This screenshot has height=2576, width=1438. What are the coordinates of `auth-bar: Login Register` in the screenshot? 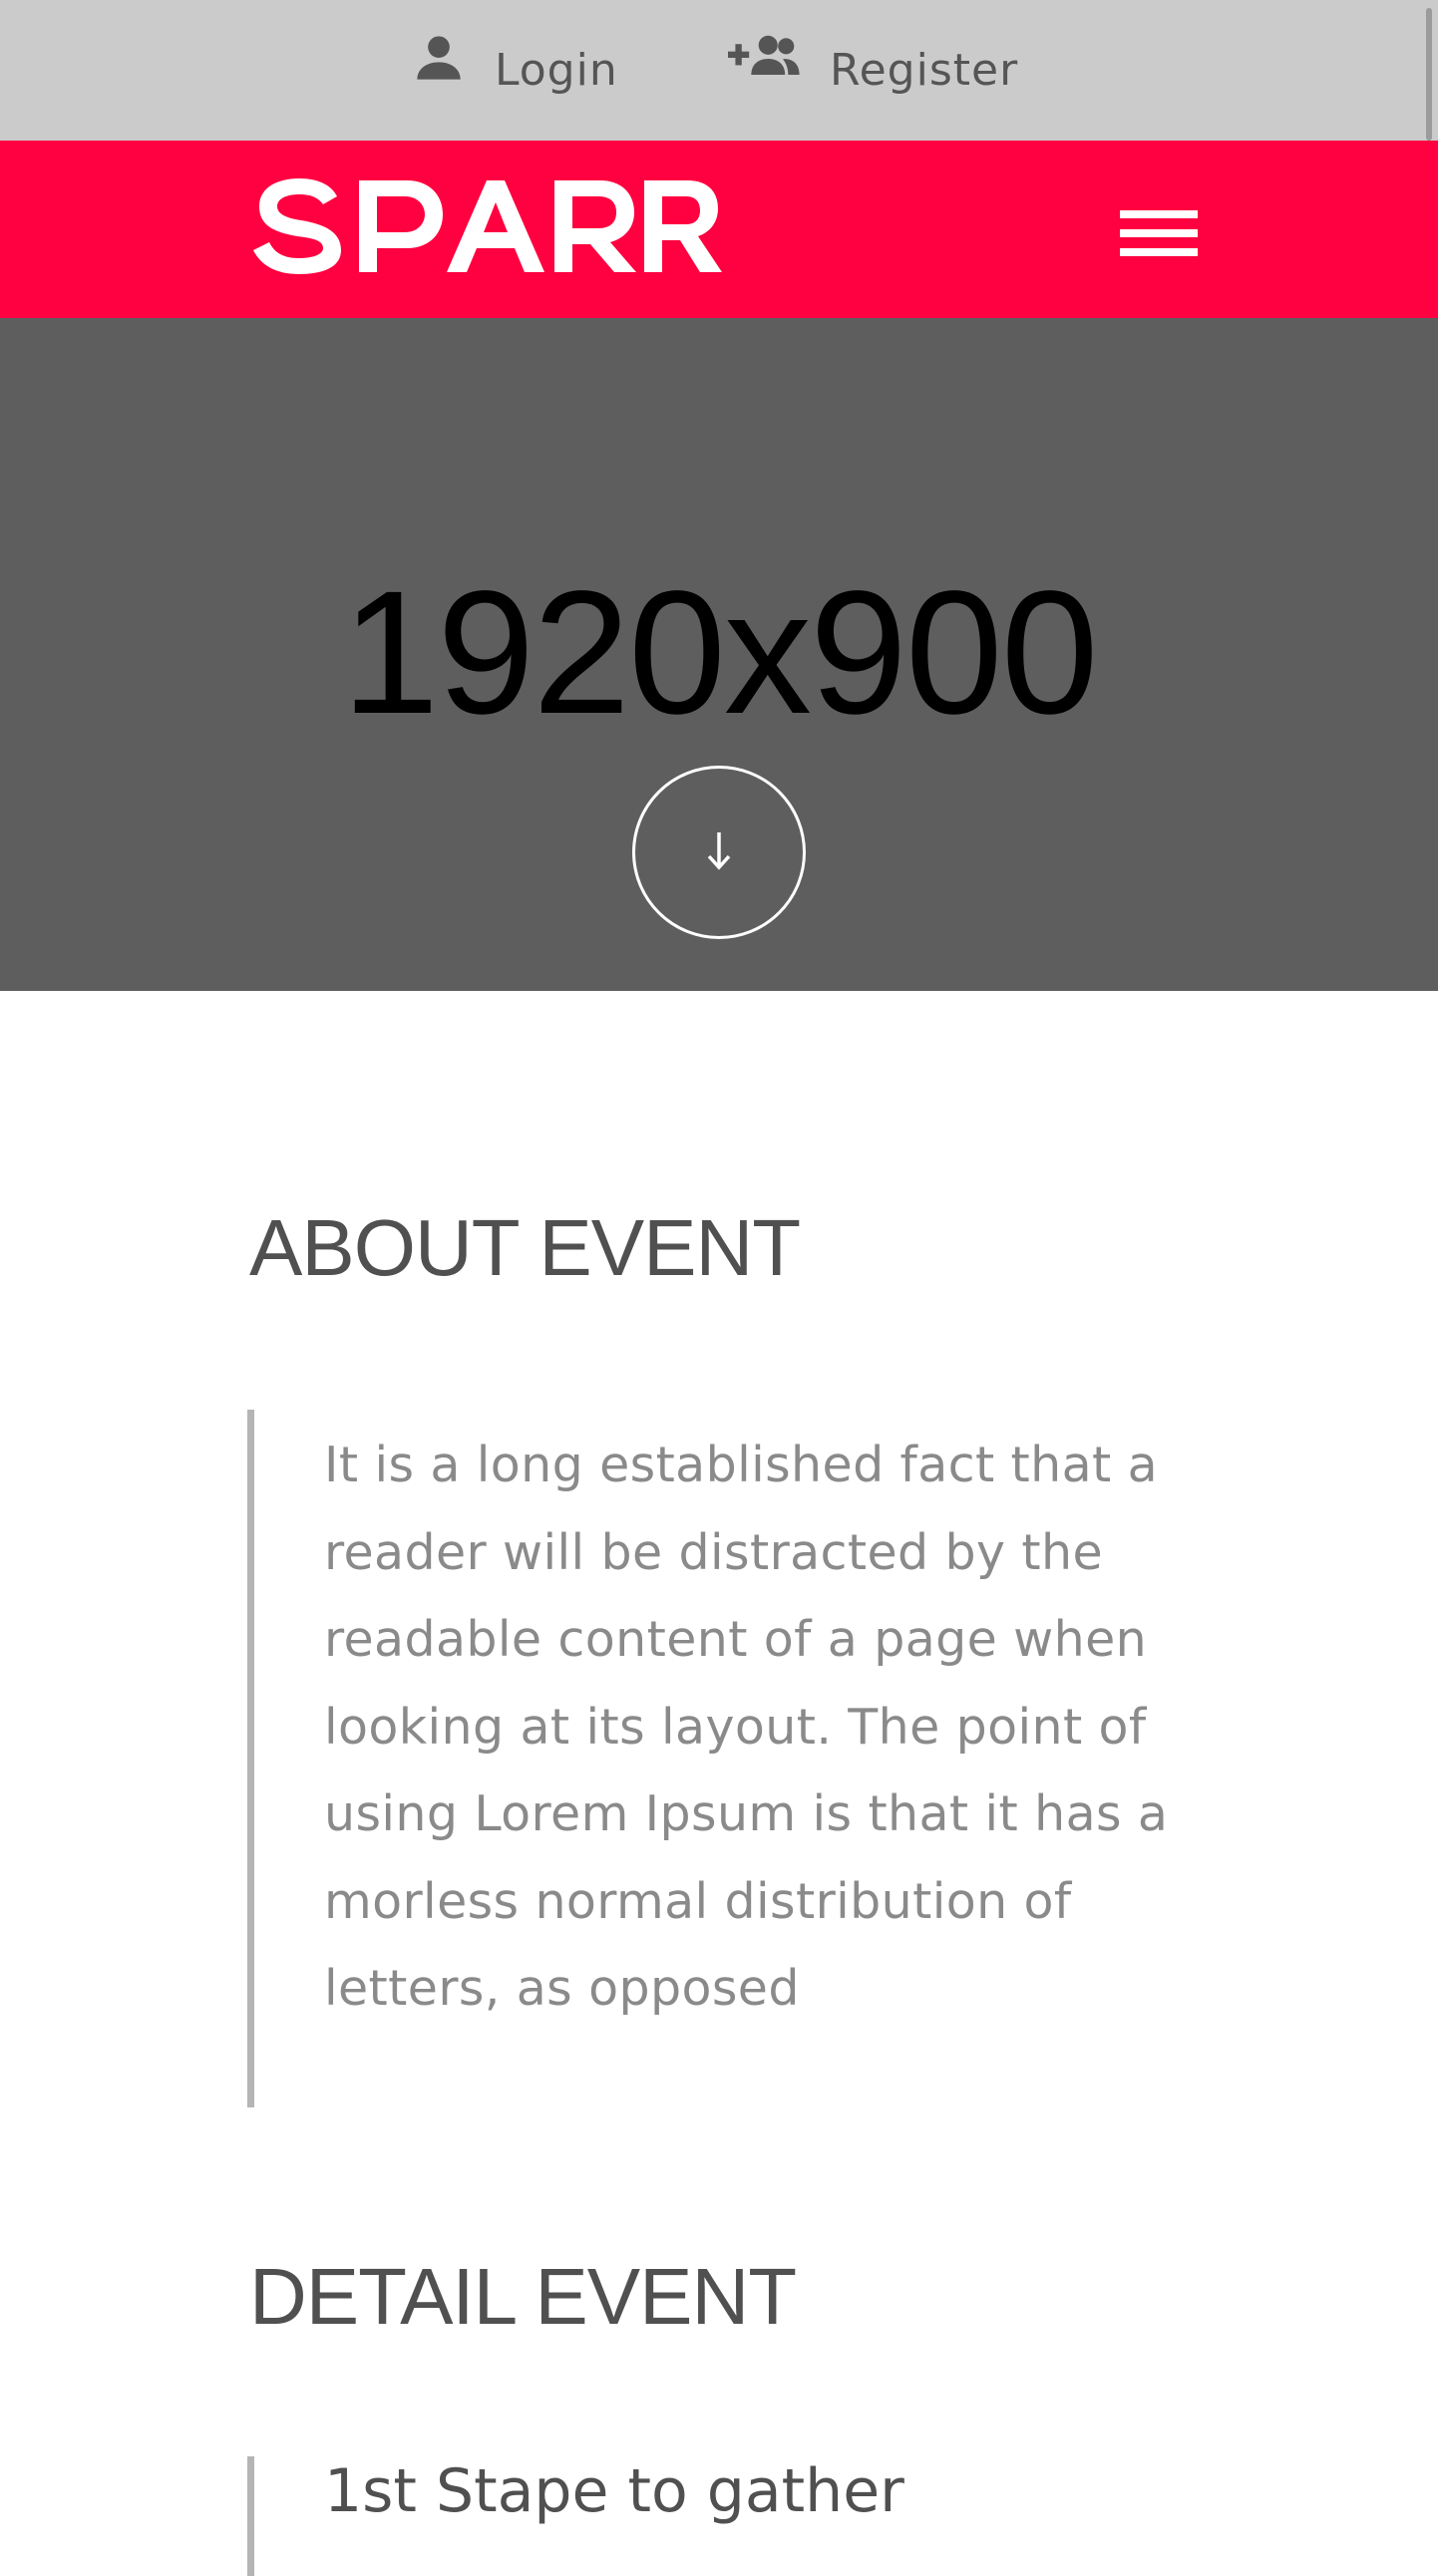 It's located at (719, 70).